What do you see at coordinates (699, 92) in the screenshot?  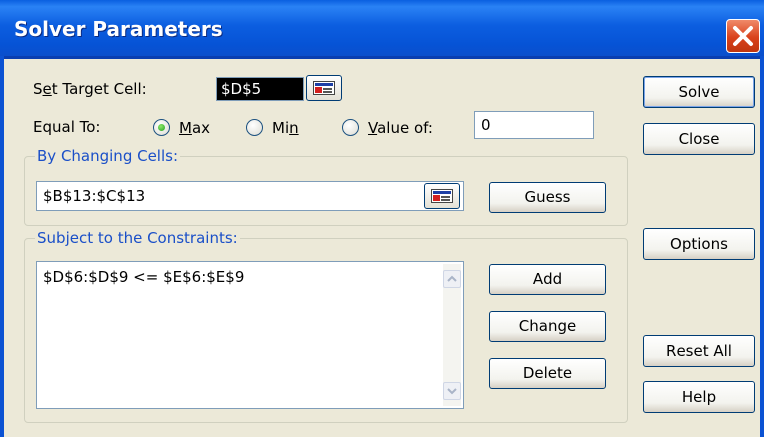 I see `solve-button: Solve` at bounding box center [699, 92].